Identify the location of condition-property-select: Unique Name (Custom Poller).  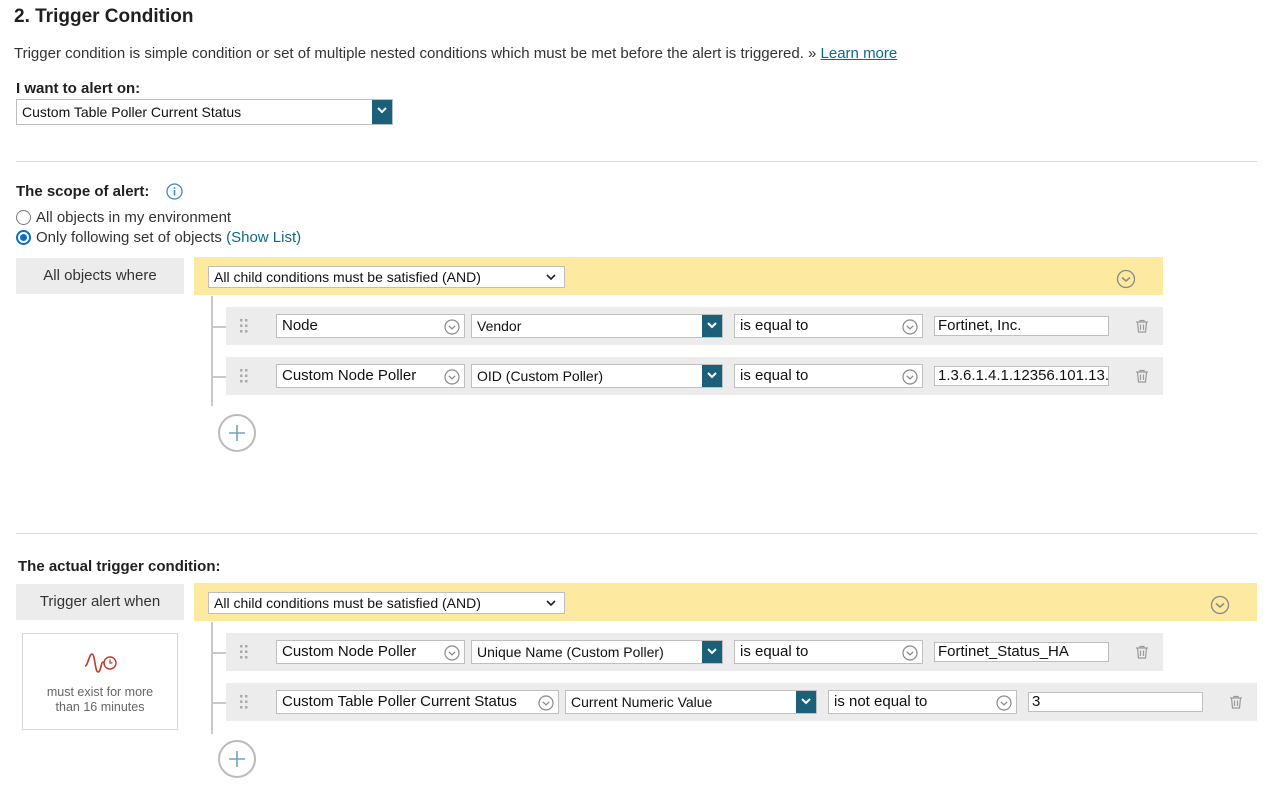
(597, 652).